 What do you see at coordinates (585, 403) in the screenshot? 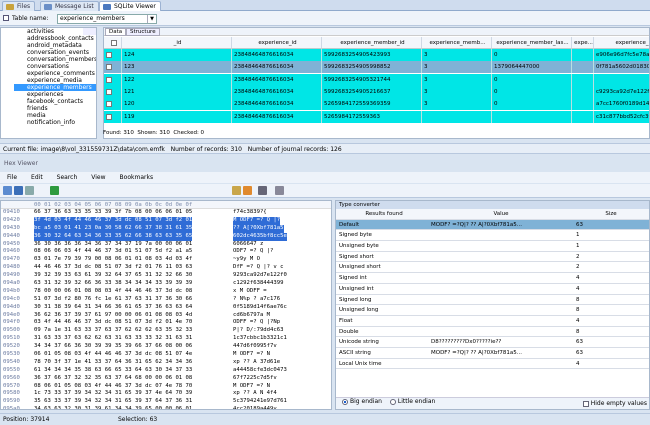
I see `hide-empty-checkbox` at bounding box center [585, 403].